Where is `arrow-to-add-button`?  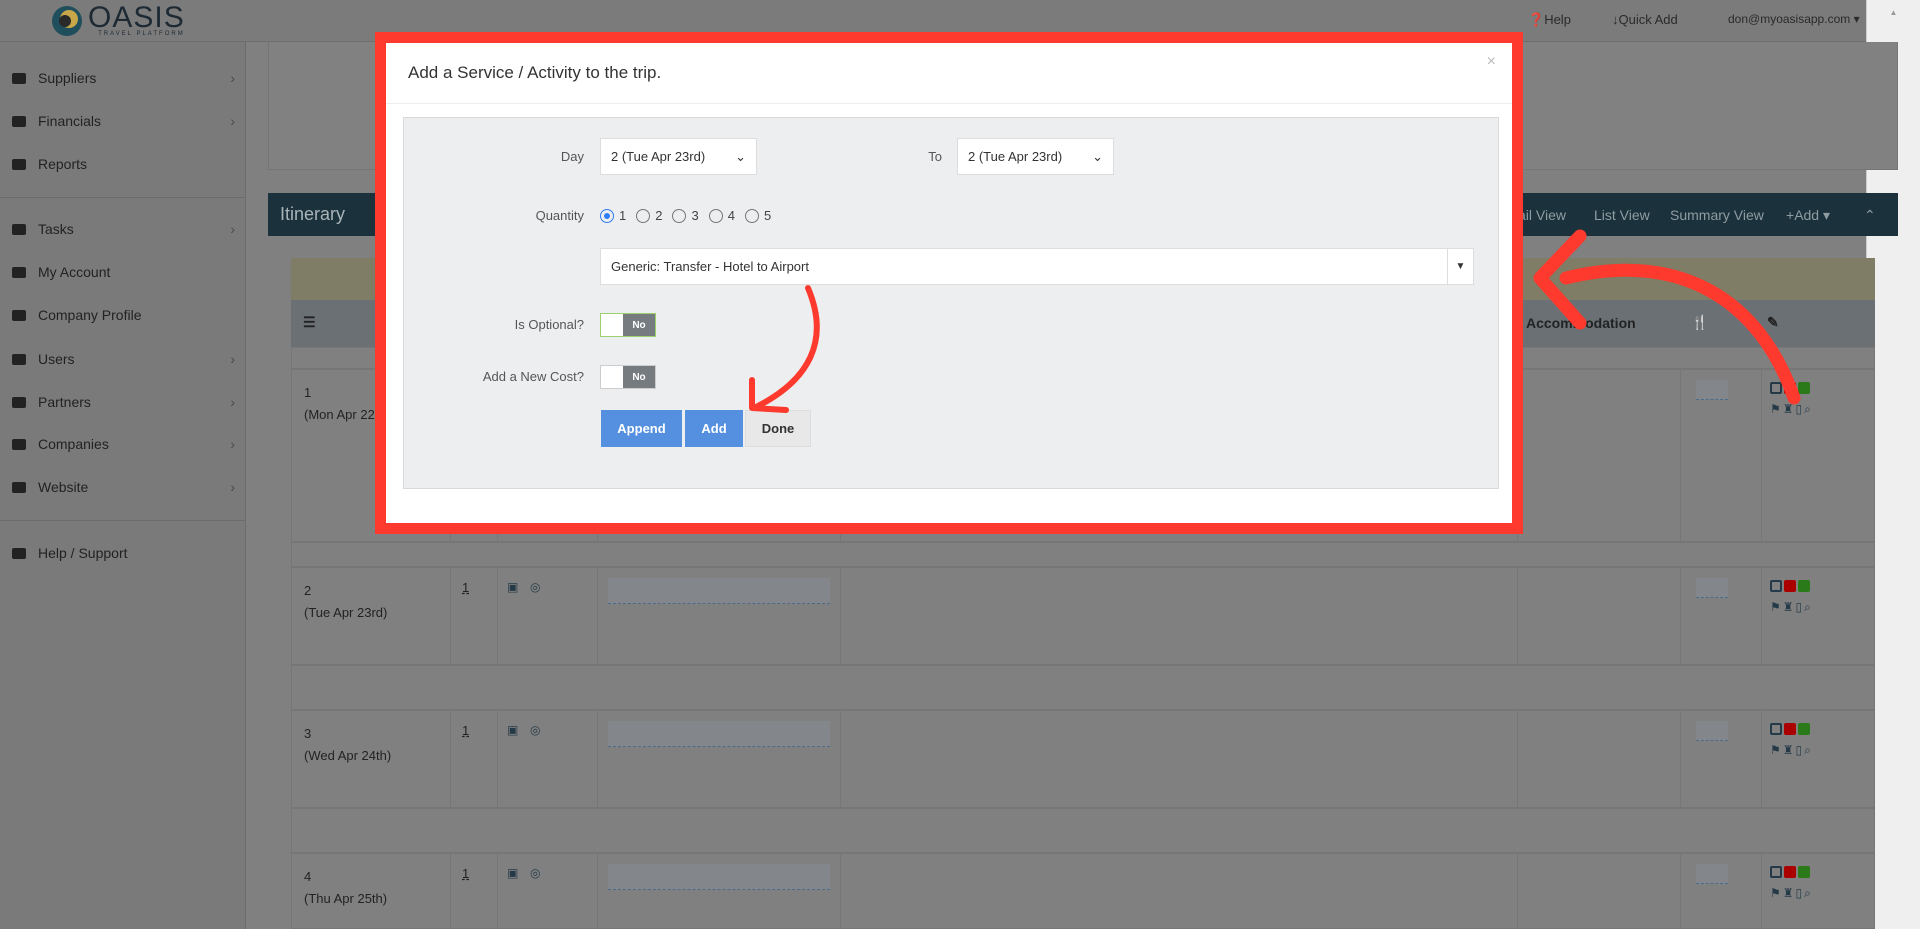
arrow-to-add-button is located at coordinates (786, 347).